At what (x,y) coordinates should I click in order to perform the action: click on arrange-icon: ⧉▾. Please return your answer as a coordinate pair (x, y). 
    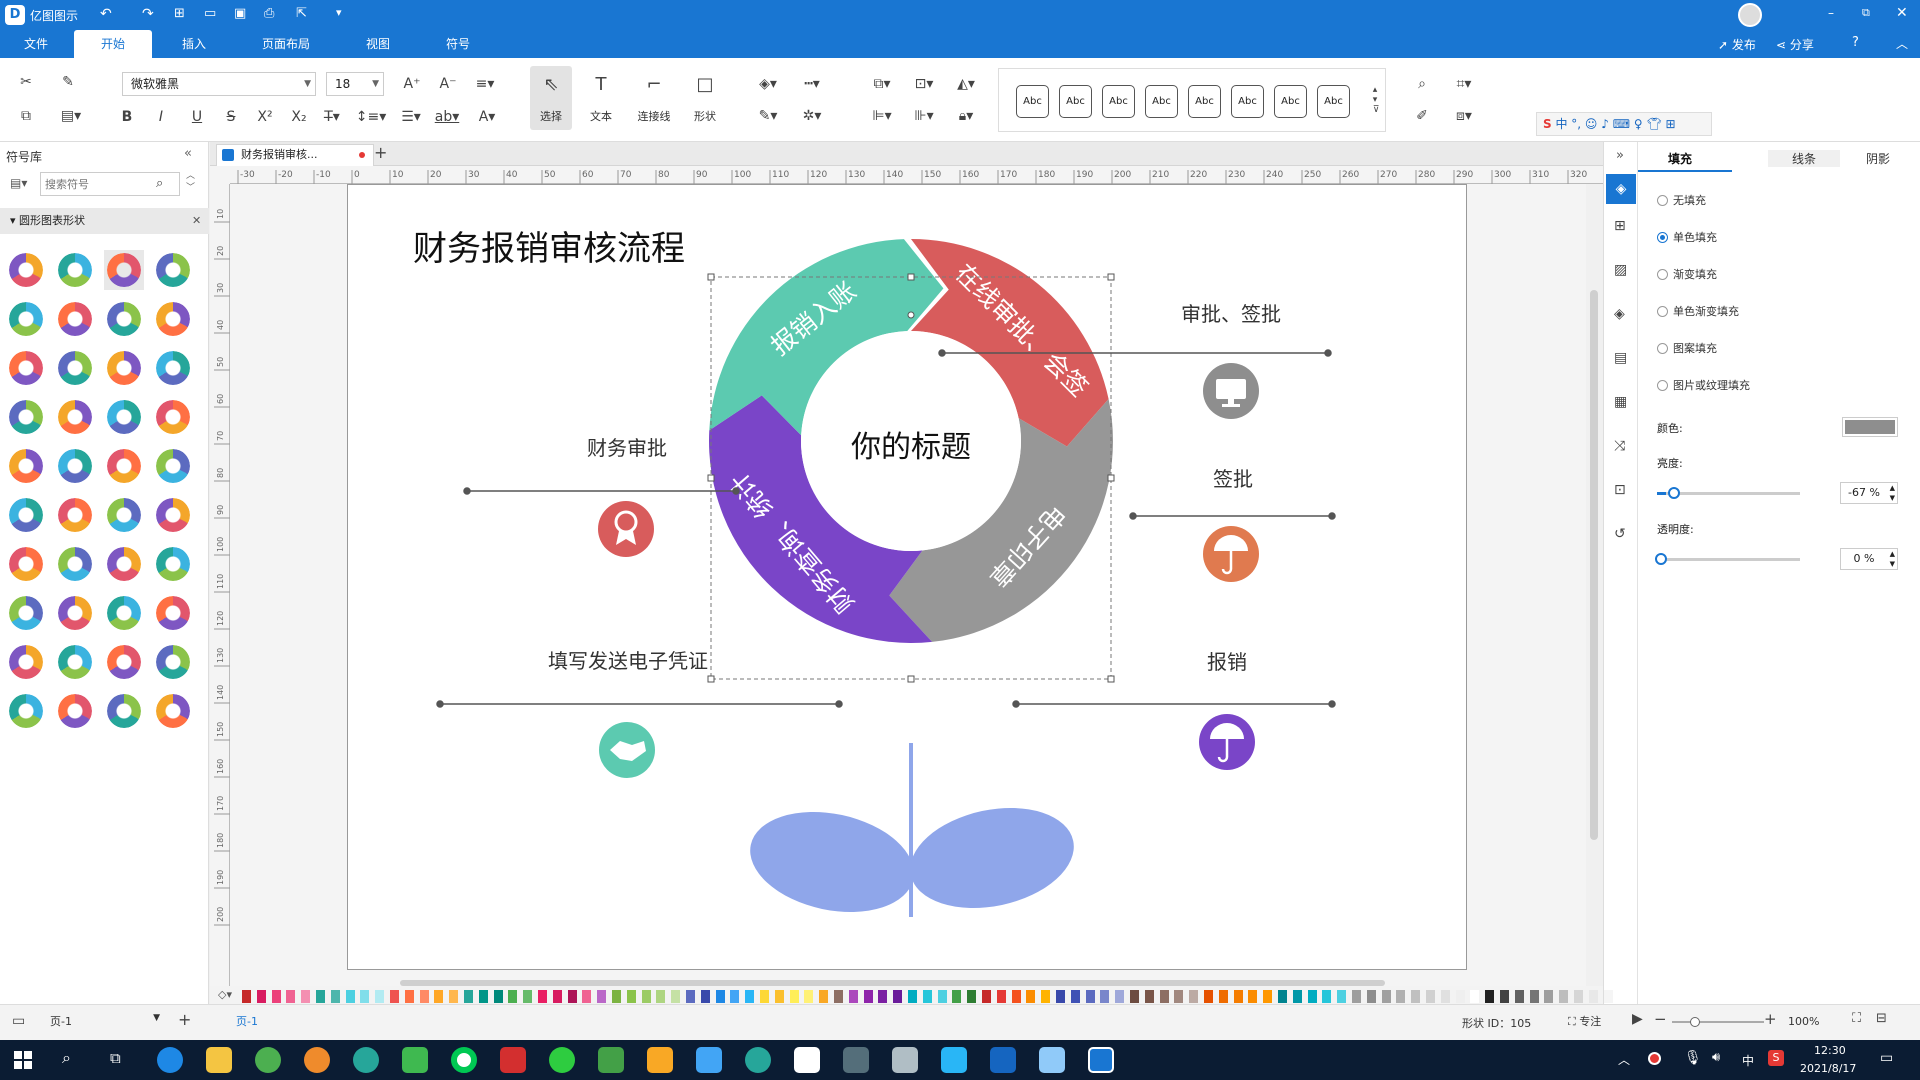
    Looking at the image, I should click on (882, 84).